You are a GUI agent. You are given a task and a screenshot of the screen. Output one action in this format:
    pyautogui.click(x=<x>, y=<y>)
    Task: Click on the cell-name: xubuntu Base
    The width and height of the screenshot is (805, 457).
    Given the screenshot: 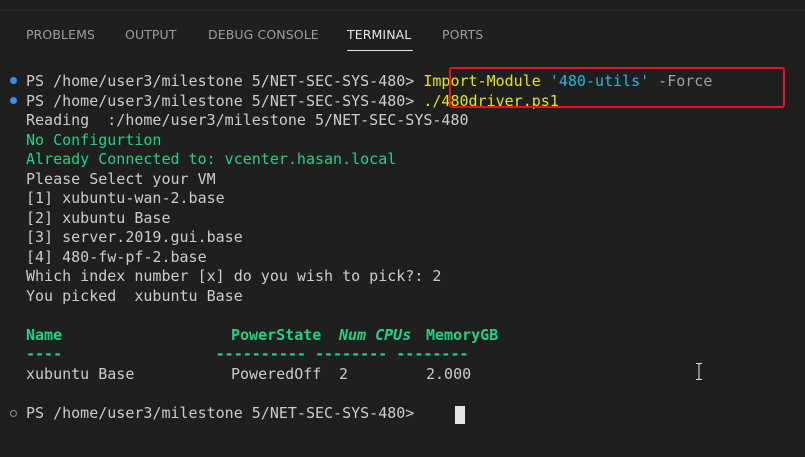 What is the action you would take?
    pyautogui.click(x=80, y=374)
    